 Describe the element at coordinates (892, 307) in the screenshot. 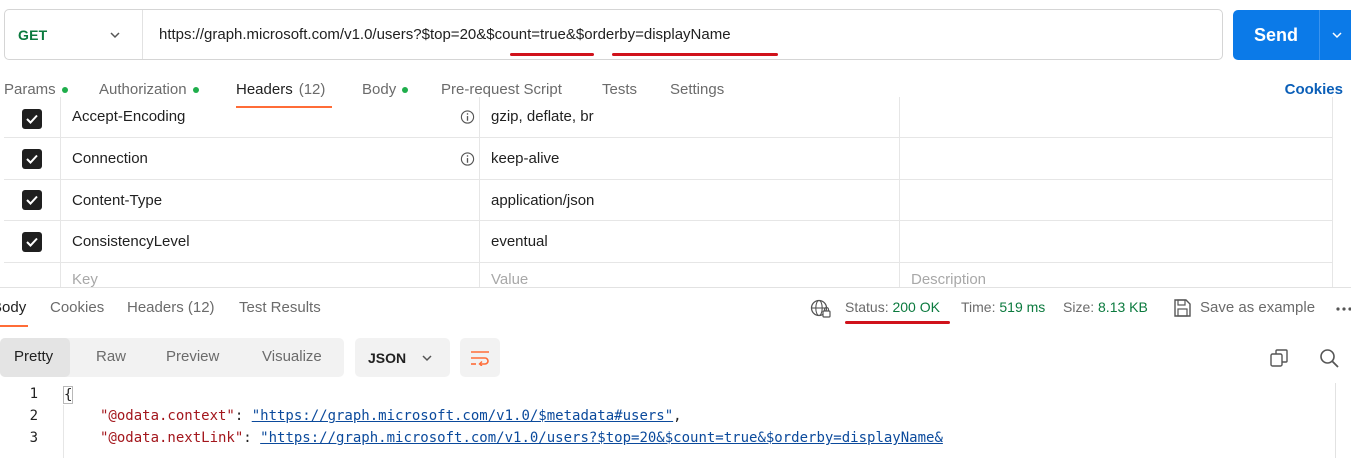

I see `status-meta: Status: 200 OK` at that location.